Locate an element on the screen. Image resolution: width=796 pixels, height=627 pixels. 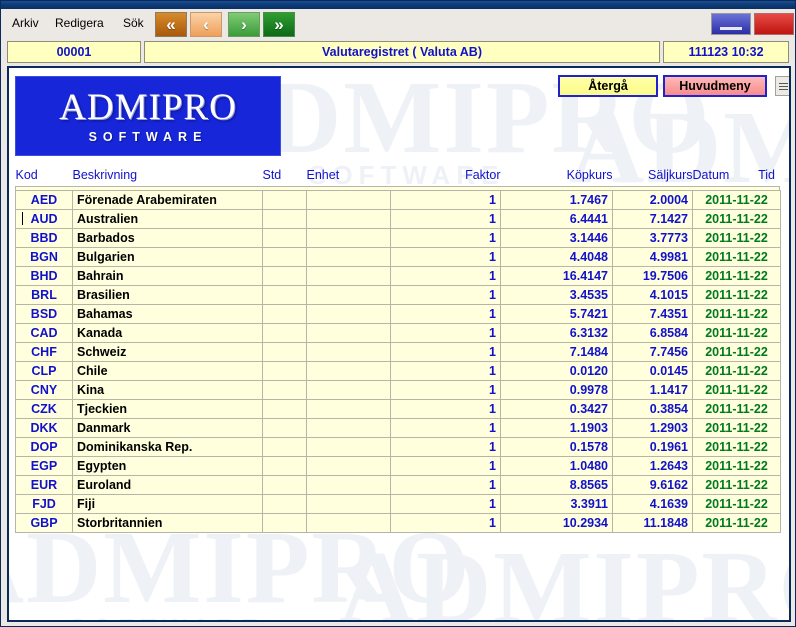
column-header-kopkurs: Köpkurs is located at coordinates (557, 179).